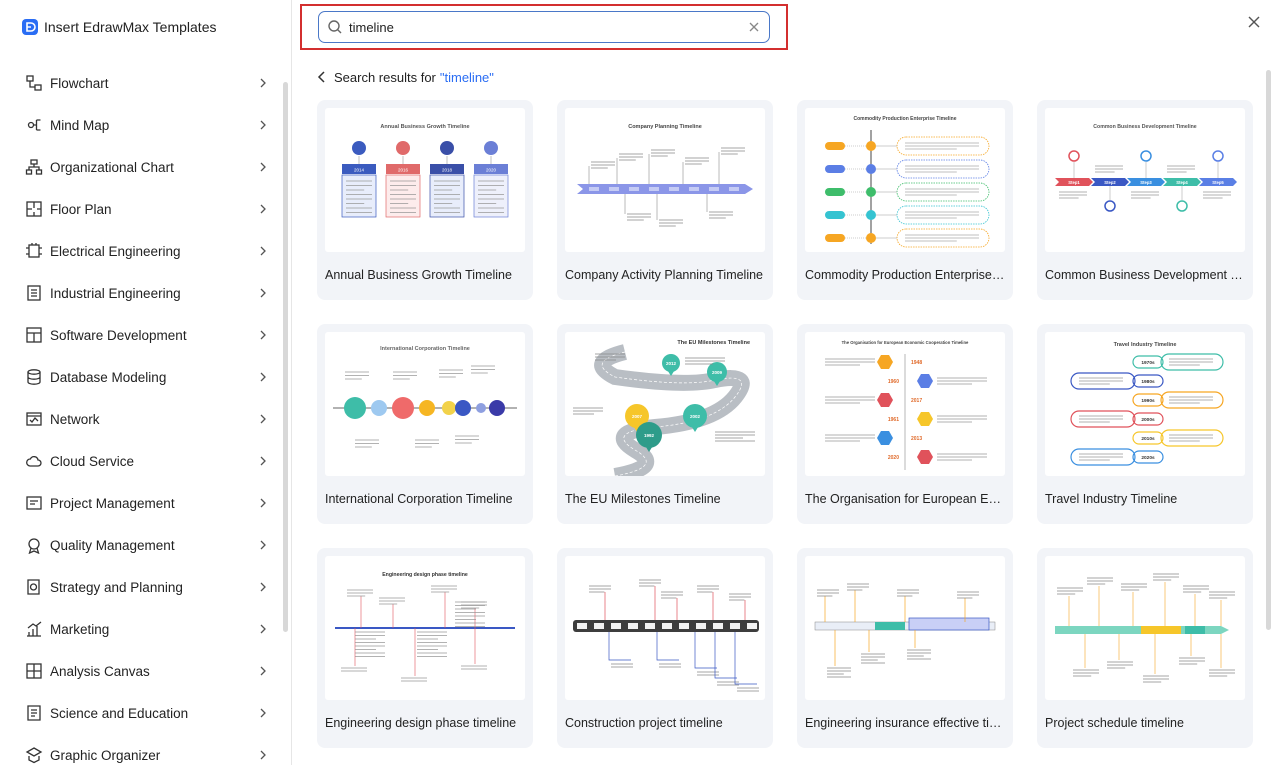 Image resolution: width=1276 pixels, height=765 pixels. I want to click on sidebar-item-analysis: Analysis Canvas, so click(146, 671).